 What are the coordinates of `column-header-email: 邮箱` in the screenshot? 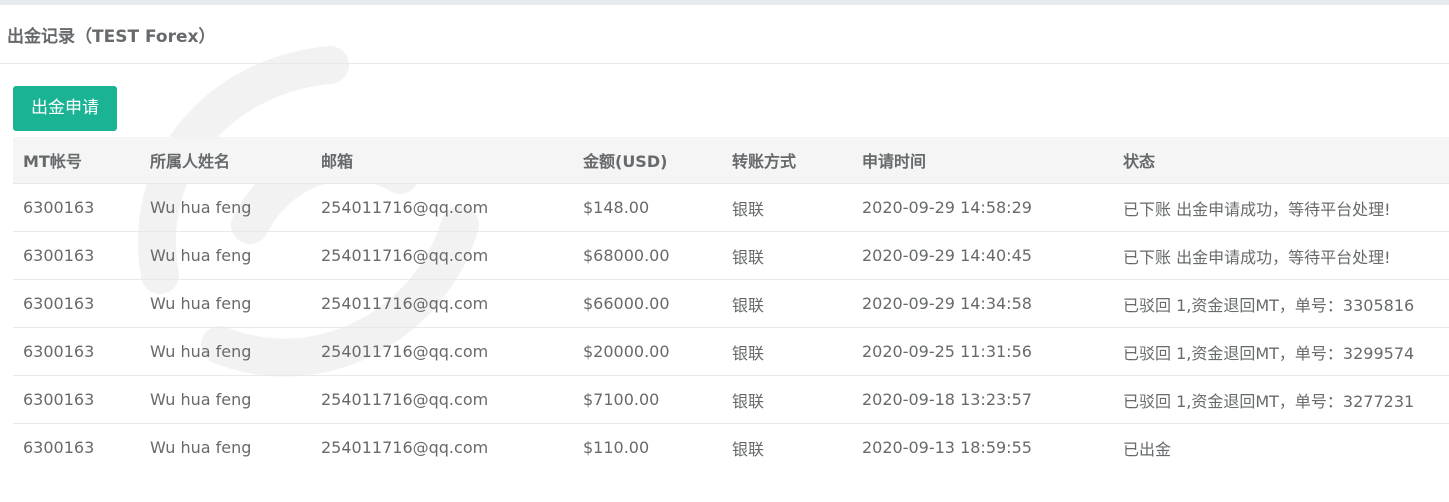 It's located at (442, 160).